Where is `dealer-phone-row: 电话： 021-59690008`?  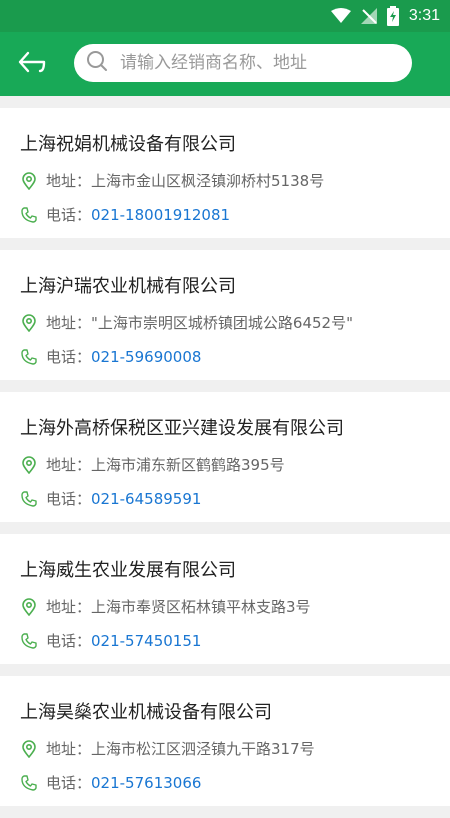 dealer-phone-row: 电话： 021-59690008 is located at coordinates (110, 356).